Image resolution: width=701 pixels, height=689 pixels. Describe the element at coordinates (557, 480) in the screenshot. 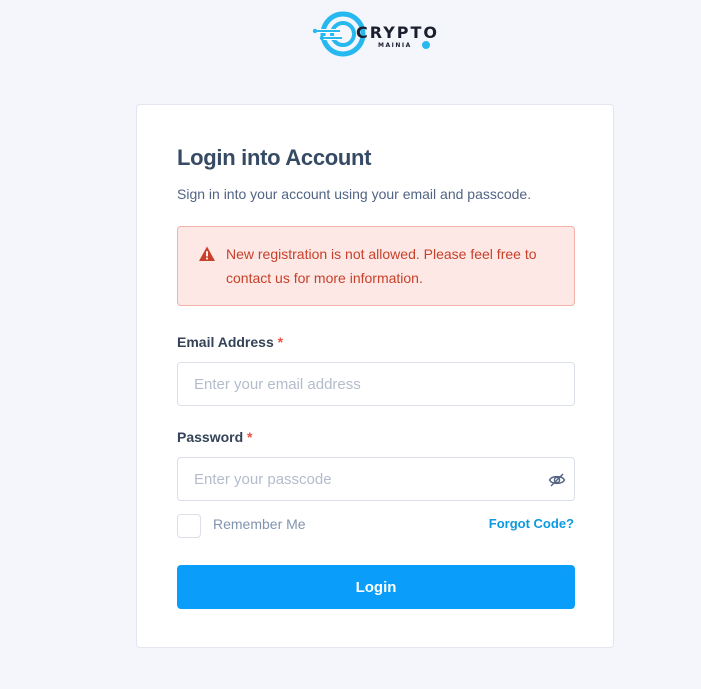

I see `eye-slash-icon` at that location.